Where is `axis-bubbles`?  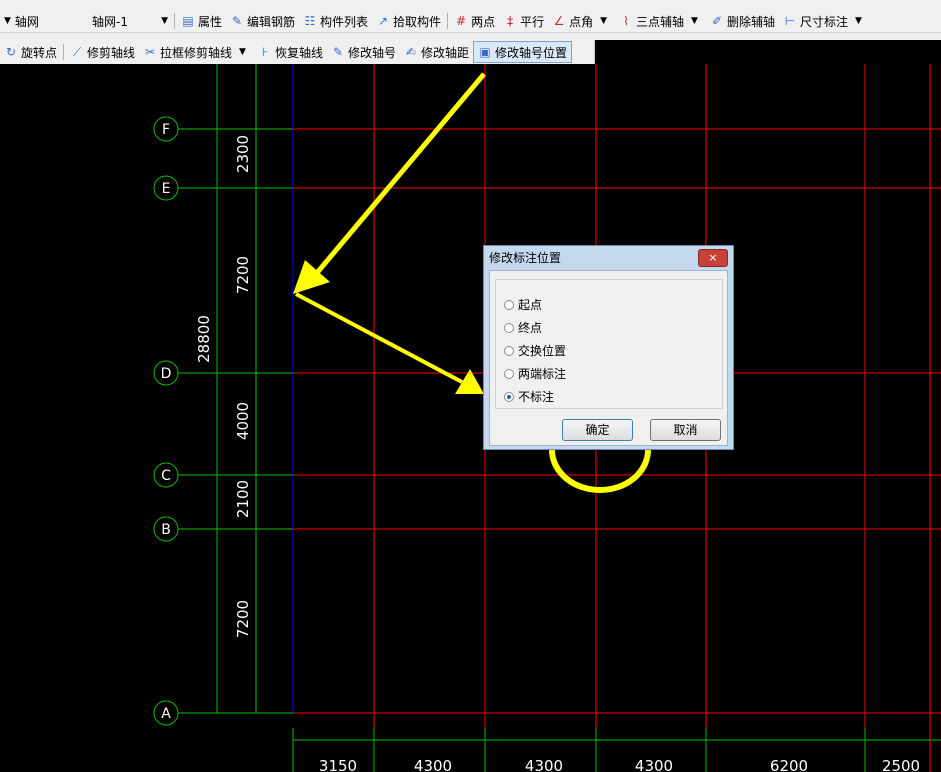 axis-bubbles is located at coordinates (166, 421).